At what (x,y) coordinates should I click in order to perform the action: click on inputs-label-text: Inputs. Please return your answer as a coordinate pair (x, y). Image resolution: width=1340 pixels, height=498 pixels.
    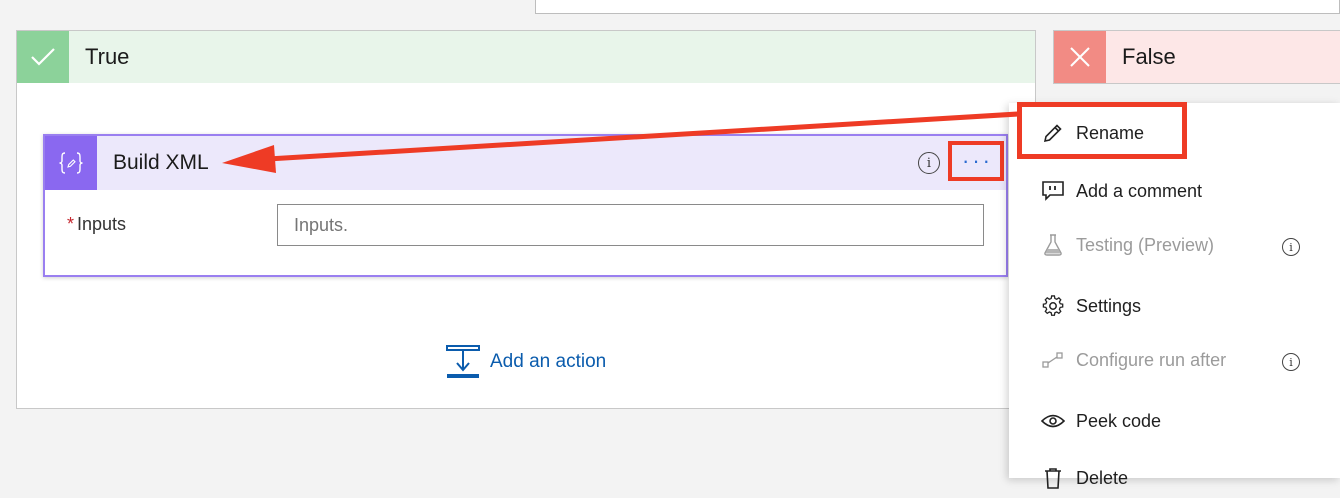
    Looking at the image, I should click on (102, 224).